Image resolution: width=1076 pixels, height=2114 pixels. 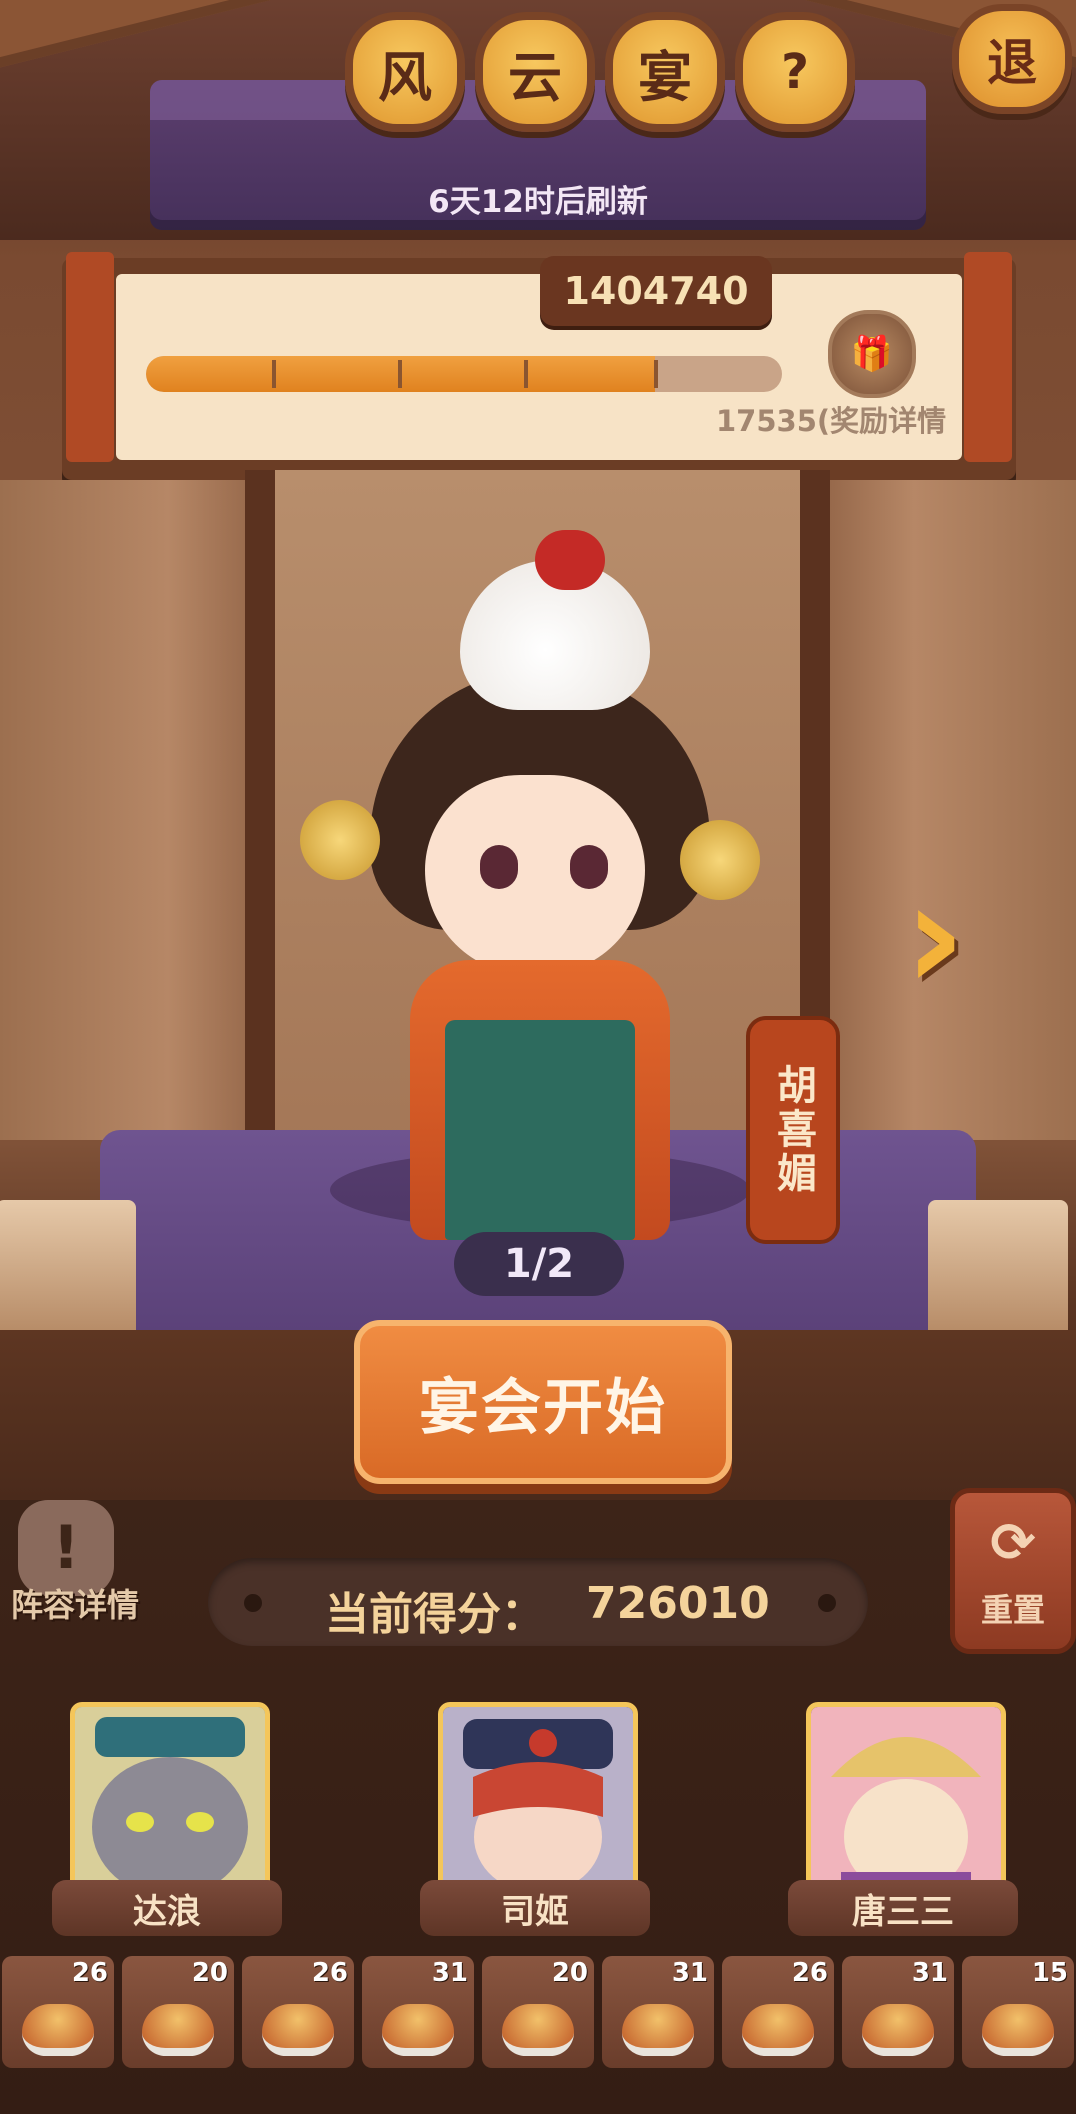 I want to click on reward-medal-button: 🎁, so click(x=872, y=354).